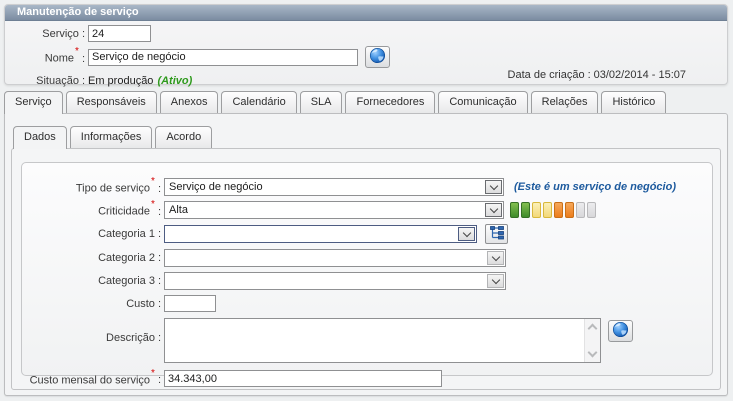 The width and height of the screenshot is (733, 401). Describe the element at coordinates (63, 33) in the screenshot. I see `servico-label: Serviço:` at that location.